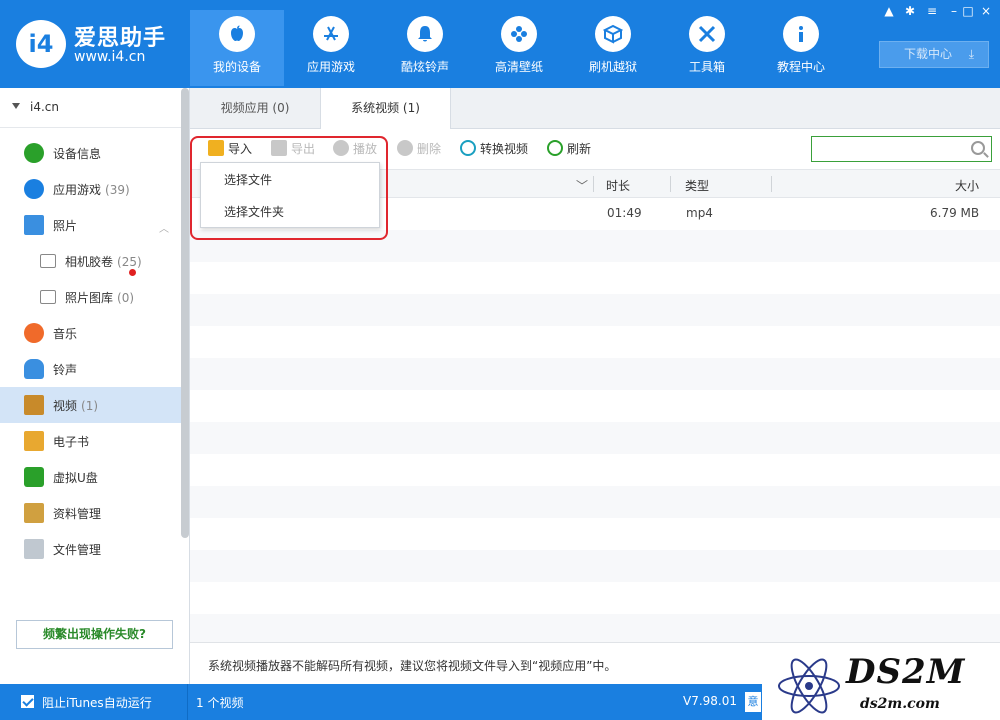 This screenshot has width=1000, height=720. I want to click on sidebar-item-photos: 照片, so click(90, 225).